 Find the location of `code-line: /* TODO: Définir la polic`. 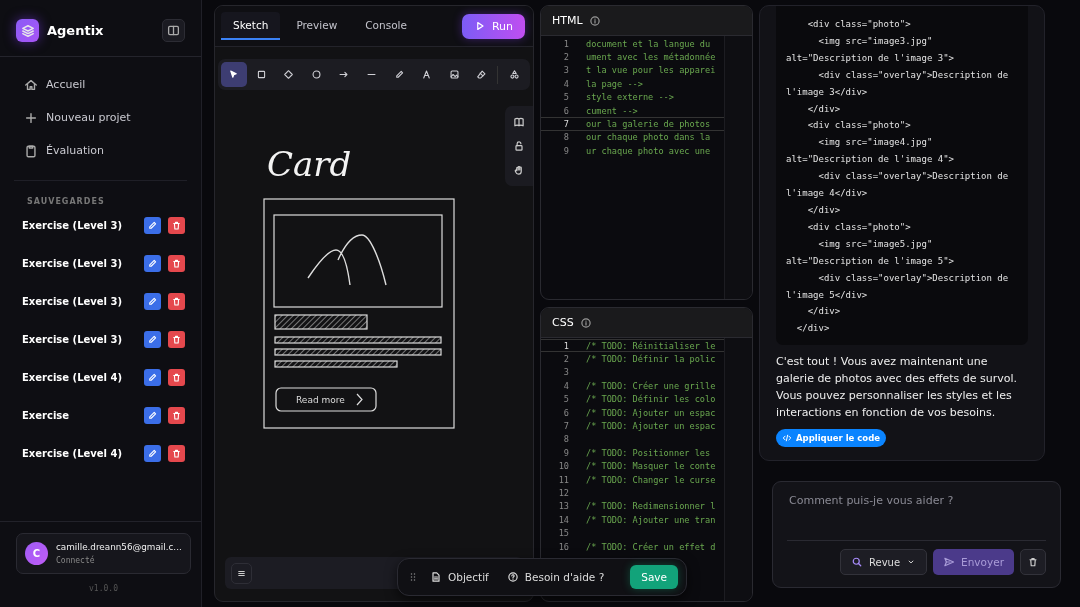

code-line: /* TODO: Définir la polic is located at coordinates (651, 359).